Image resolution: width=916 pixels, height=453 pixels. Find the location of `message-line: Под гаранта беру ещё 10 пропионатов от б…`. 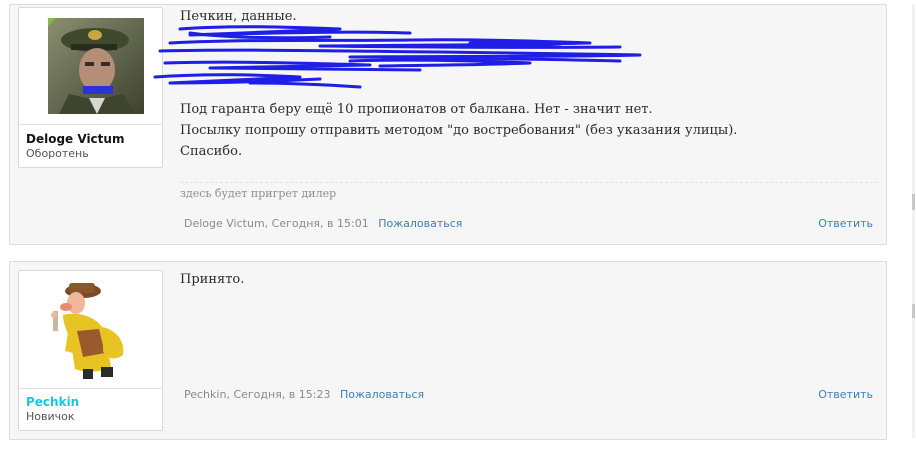

message-line: Под гаранта беру ещё 10 пропионатов от б… is located at coordinates (416, 109).